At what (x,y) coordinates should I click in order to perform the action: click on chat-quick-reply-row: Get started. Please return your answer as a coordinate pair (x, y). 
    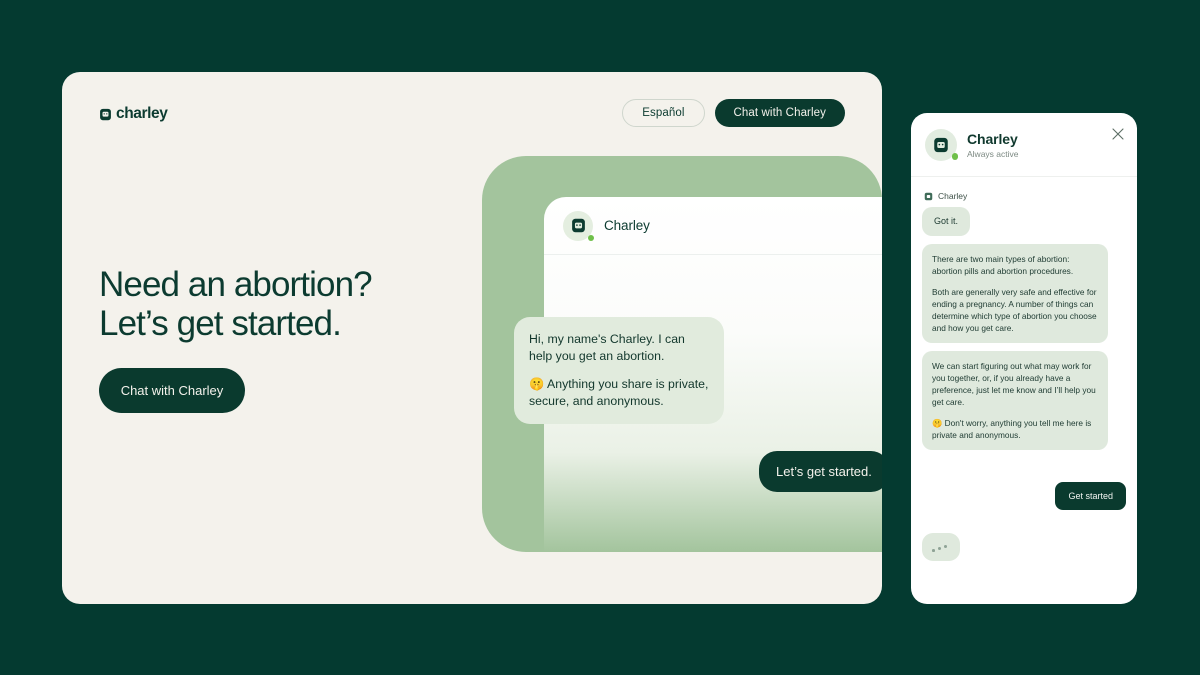
    Looking at the image, I should click on (1024, 496).